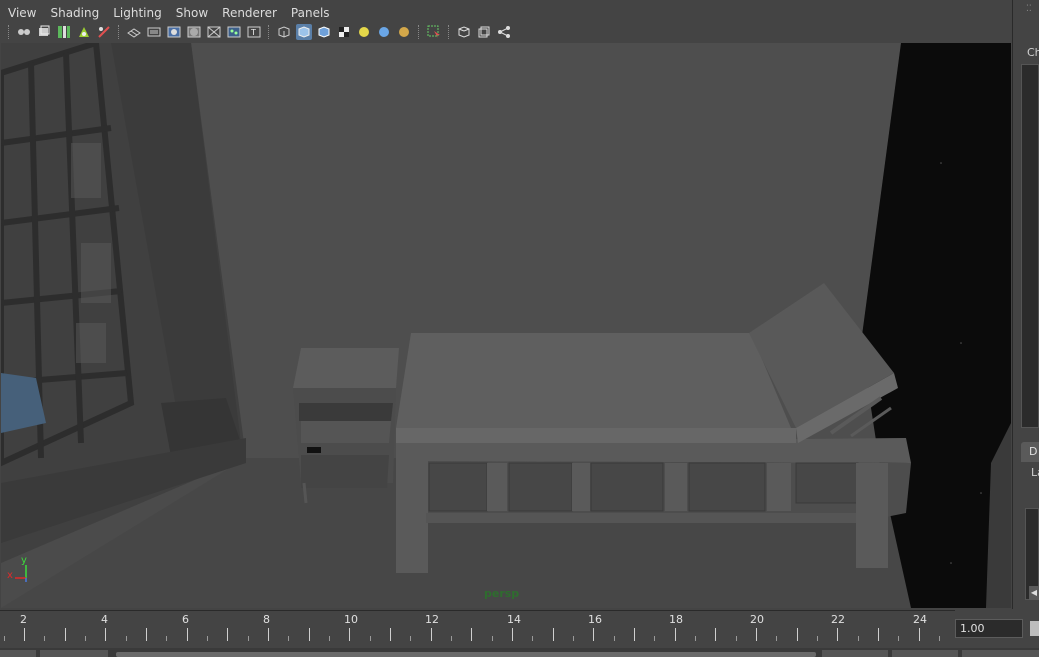  I want to click on shadows-icon, so click(384, 32).